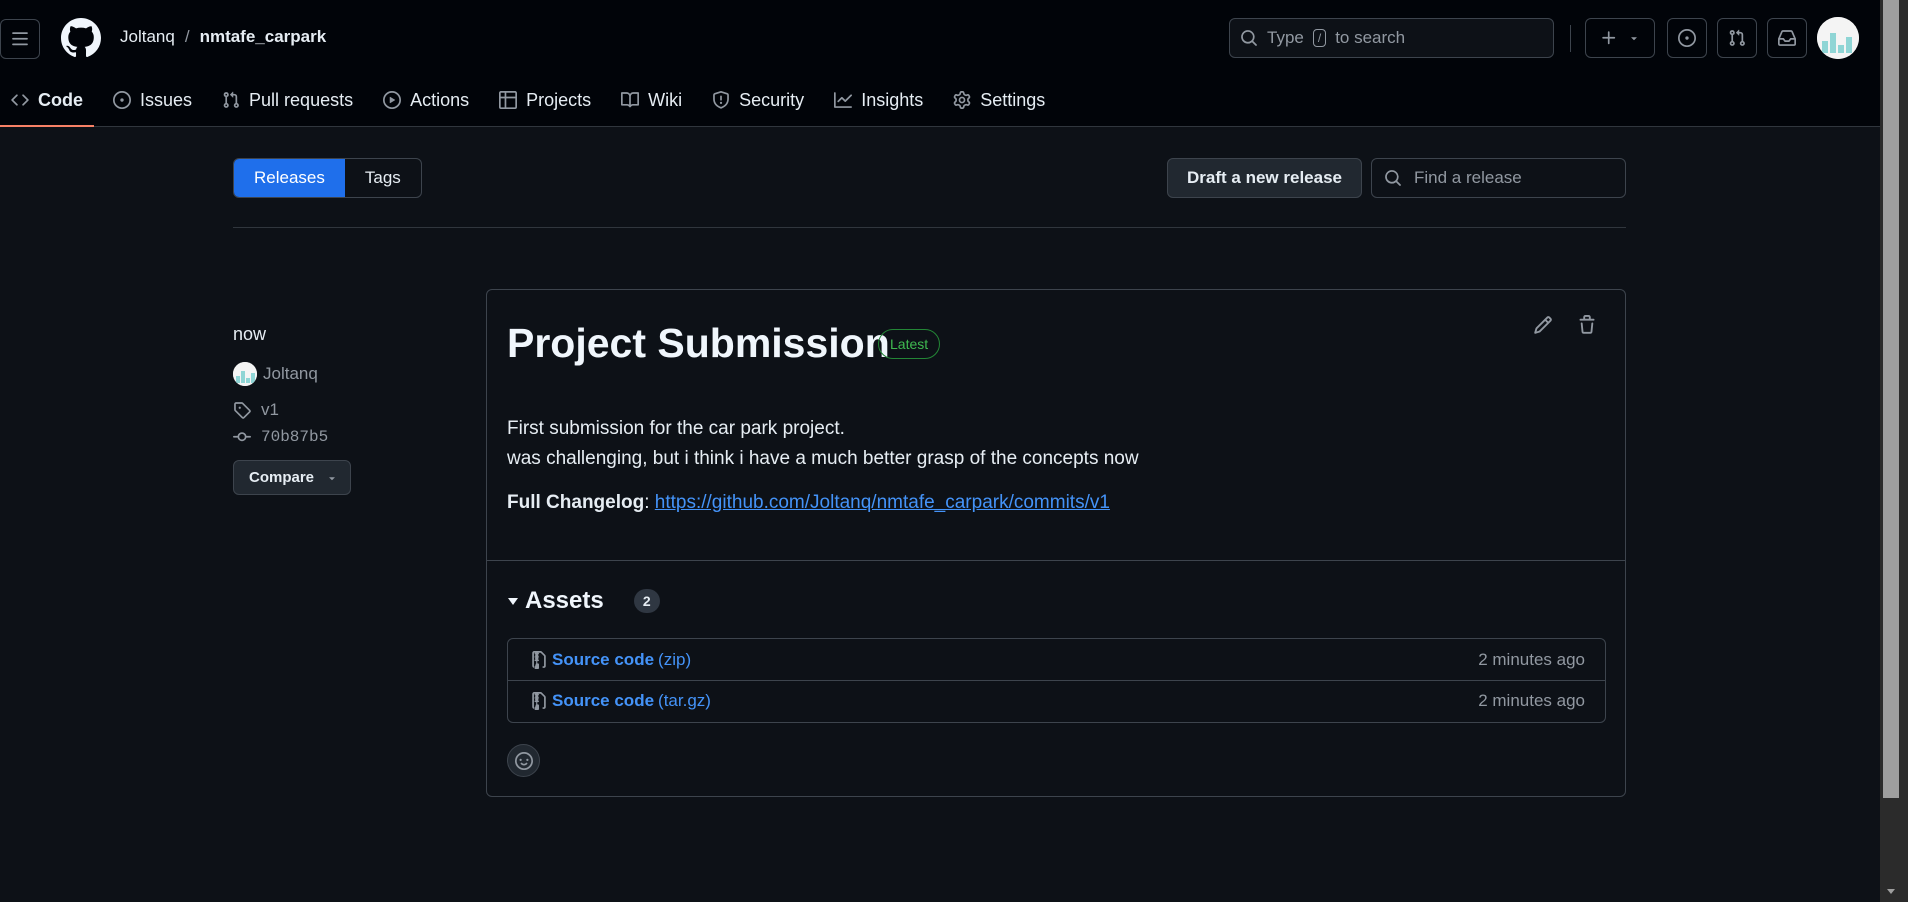  What do you see at coordinates (1285, 37) in the screenshot?
I see `search-prefix: Type` at bounding box center [1285, 37].